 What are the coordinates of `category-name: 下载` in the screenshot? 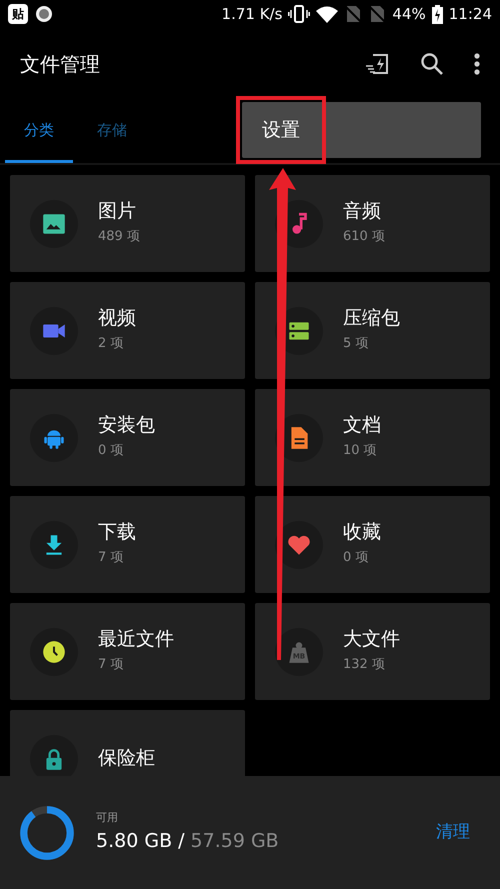 It's located at (117, 532).